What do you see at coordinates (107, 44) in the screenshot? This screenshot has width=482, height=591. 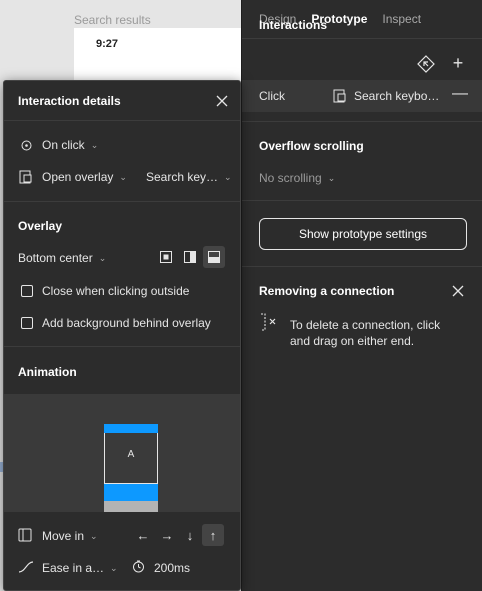 I see `frame-time: 9:27` at bounding box center [107, 44].